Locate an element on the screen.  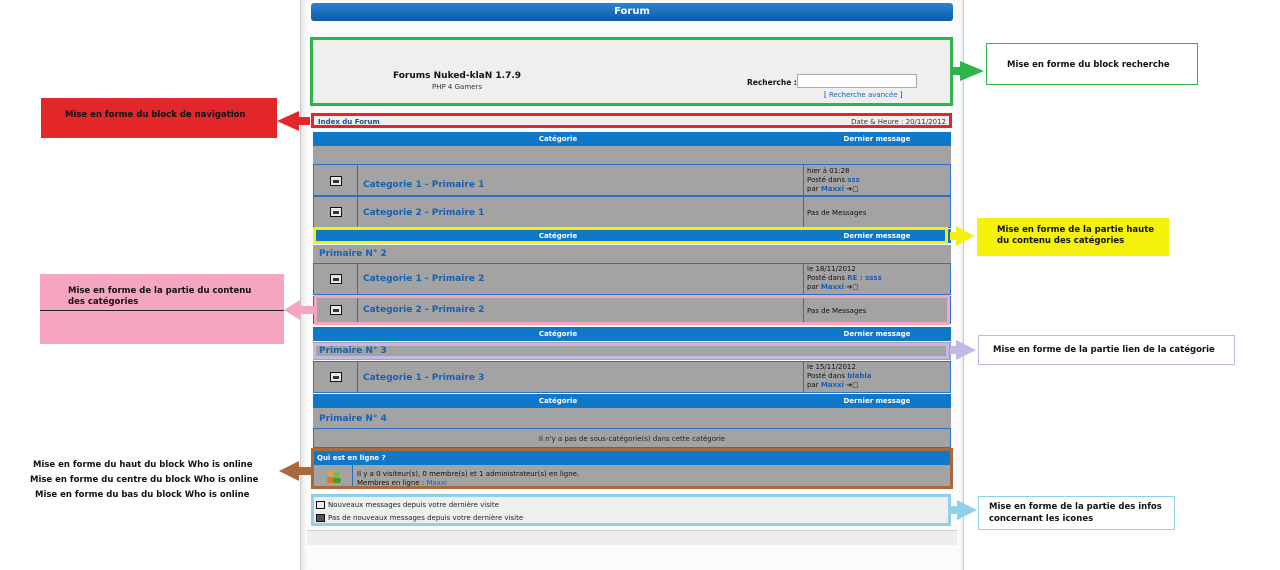
users-icon is located at coordinates (334, 477).